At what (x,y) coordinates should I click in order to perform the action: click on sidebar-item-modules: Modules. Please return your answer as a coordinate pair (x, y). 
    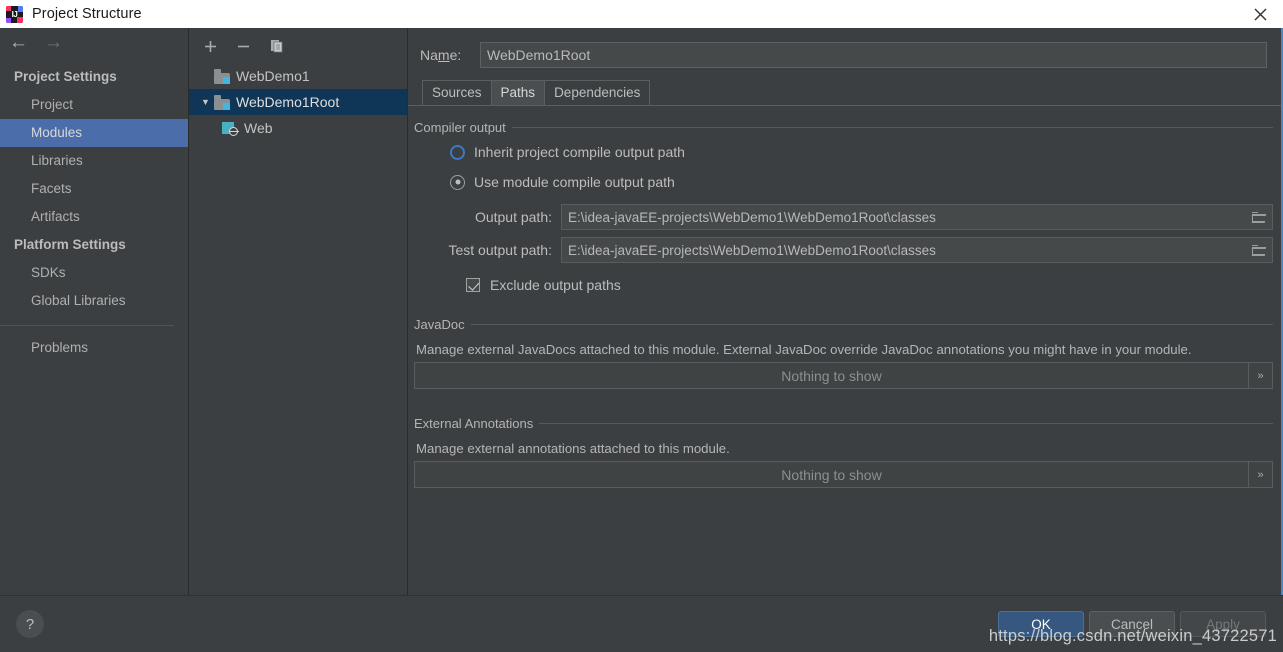
    Looking at the image, I should click on (94, 133).